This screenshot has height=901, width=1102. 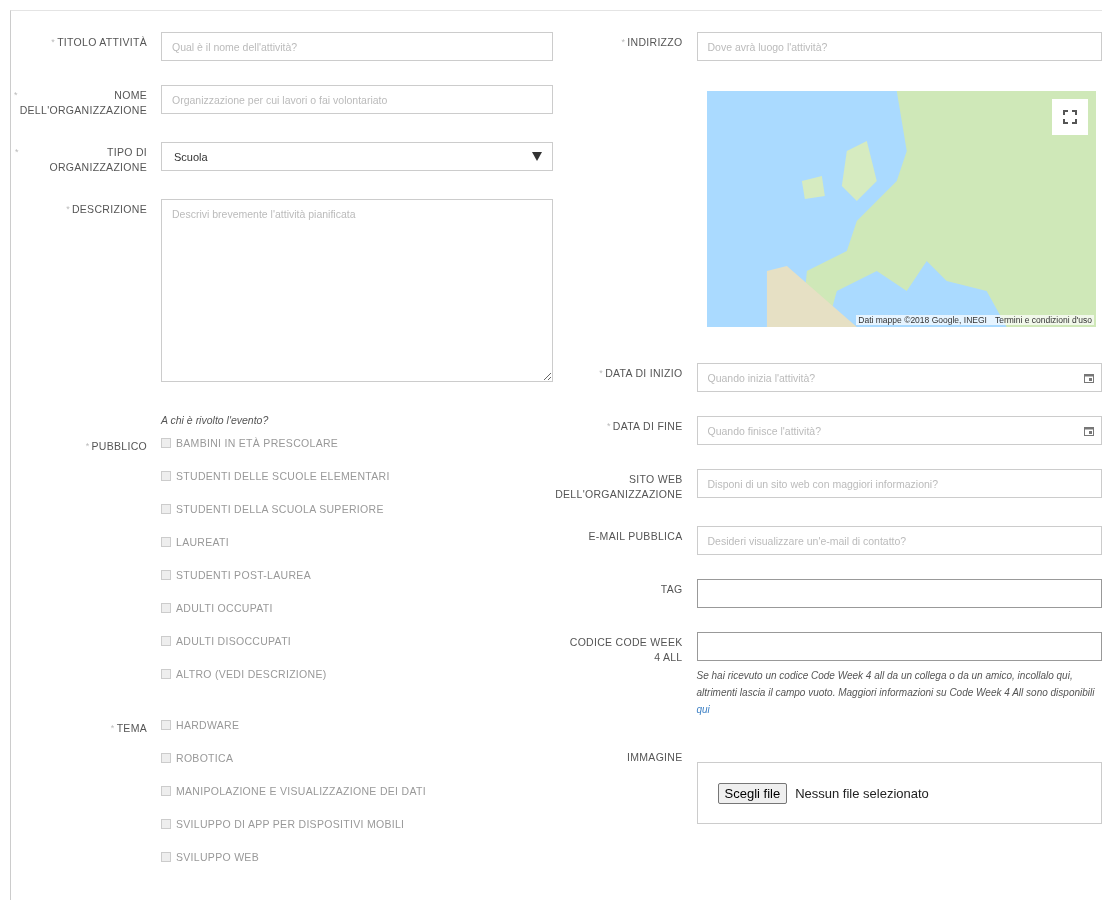 What do you see at coordinates (357, 290) in the screenshot?
I see `textarea-field: Descrivi brevemente l'attività pianificata` at bounding box center [357, 290].